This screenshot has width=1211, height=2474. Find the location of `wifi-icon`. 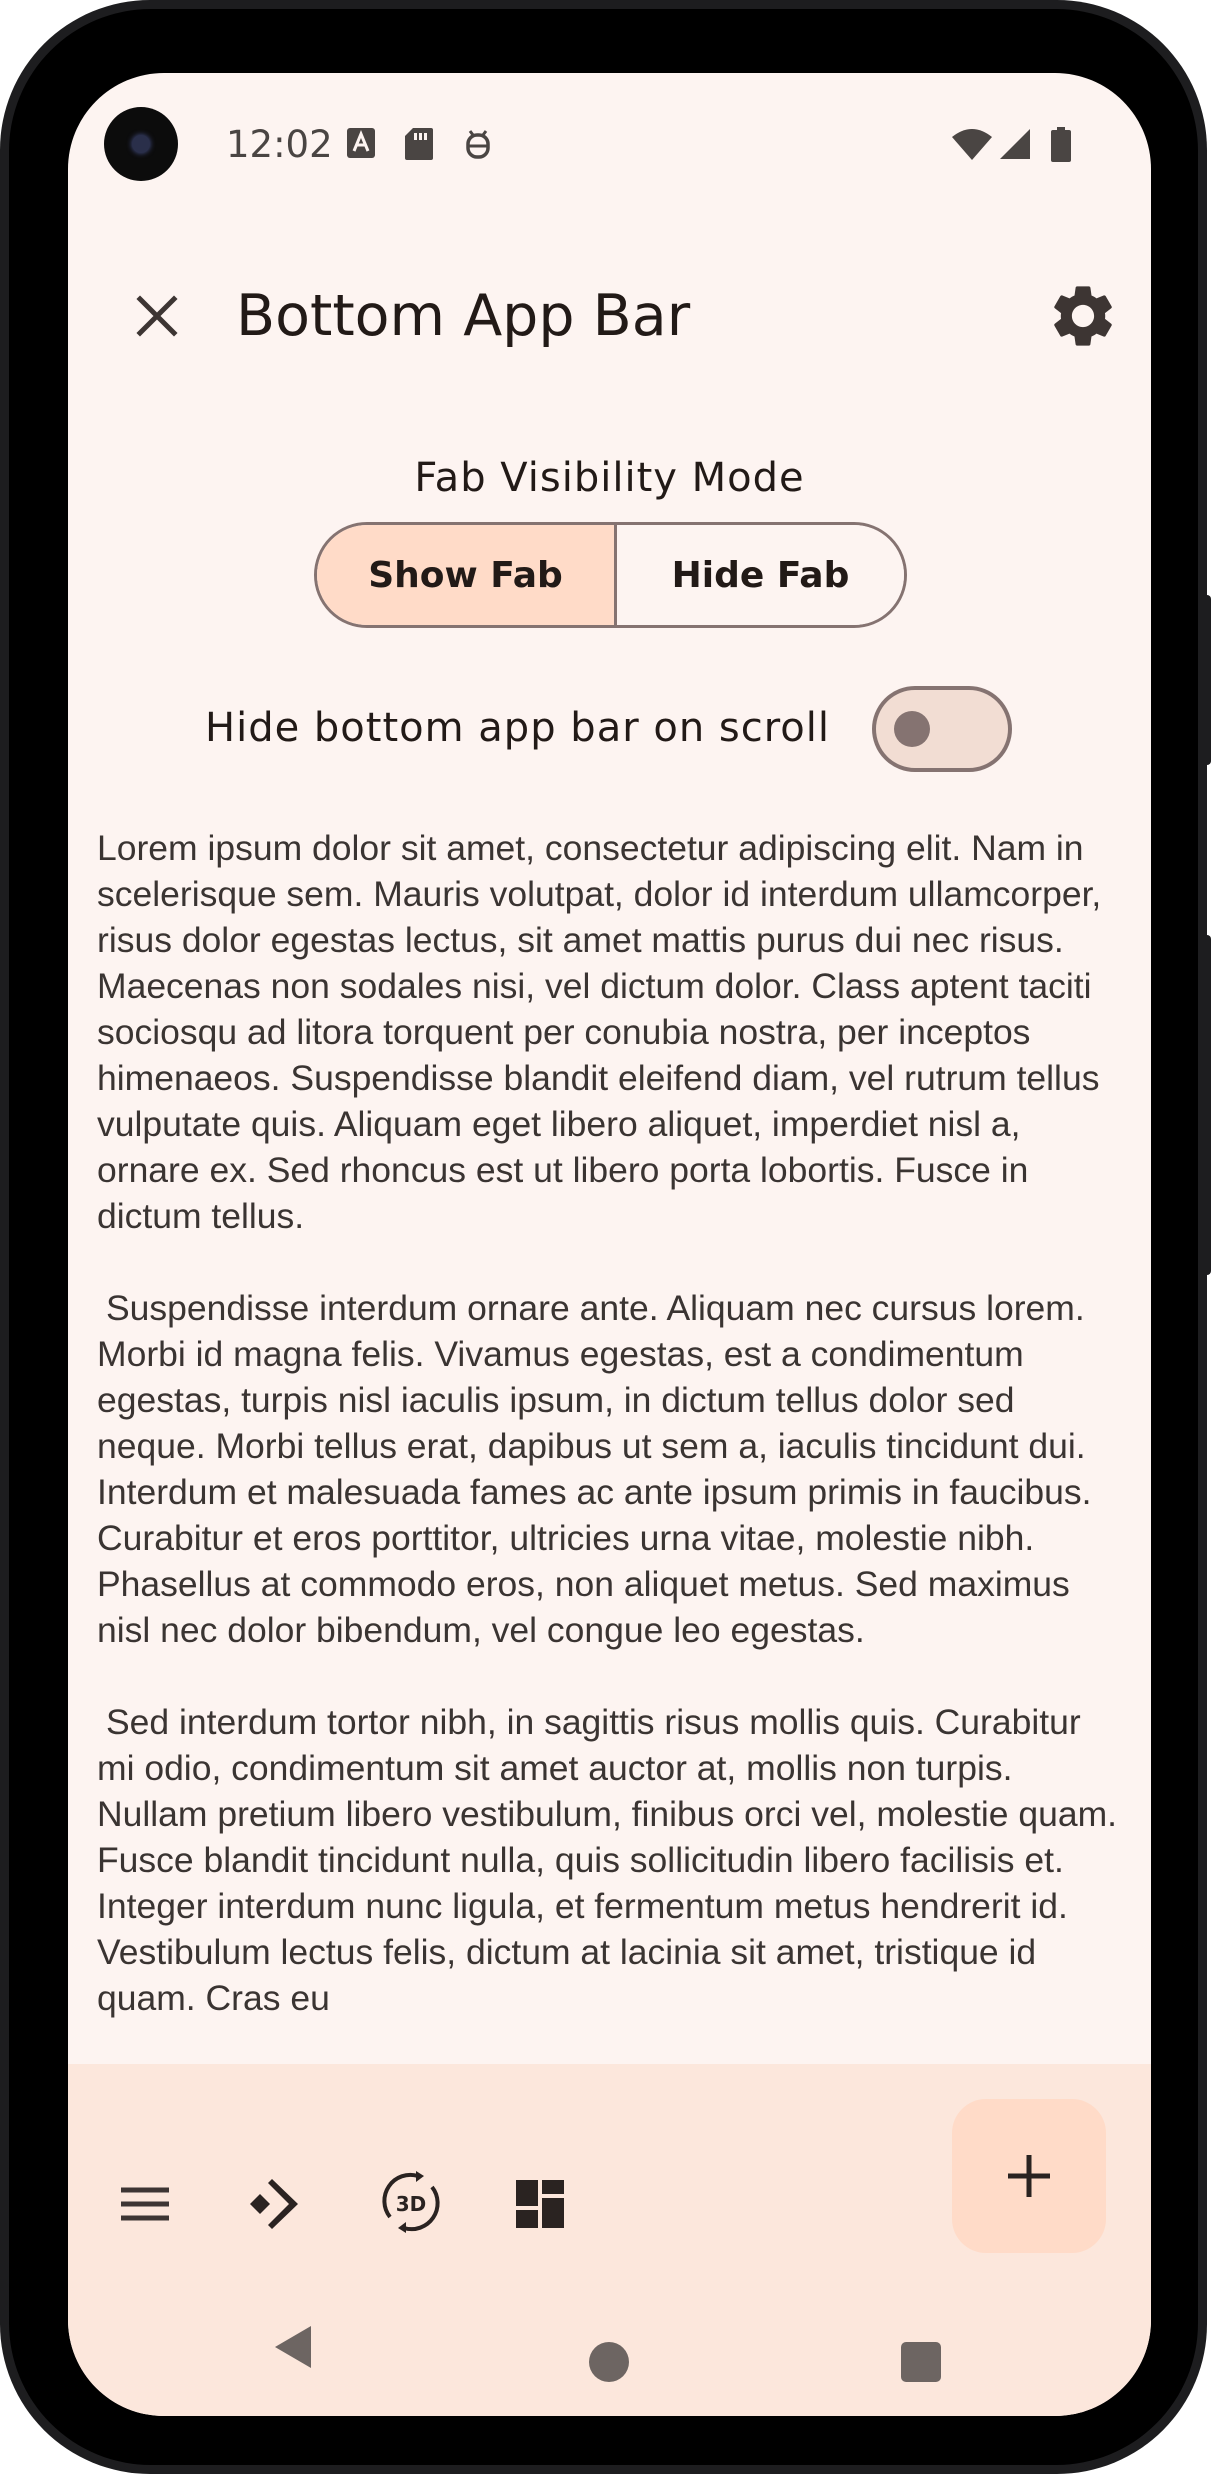

wifi-icon is located at coordinates (972, 144).